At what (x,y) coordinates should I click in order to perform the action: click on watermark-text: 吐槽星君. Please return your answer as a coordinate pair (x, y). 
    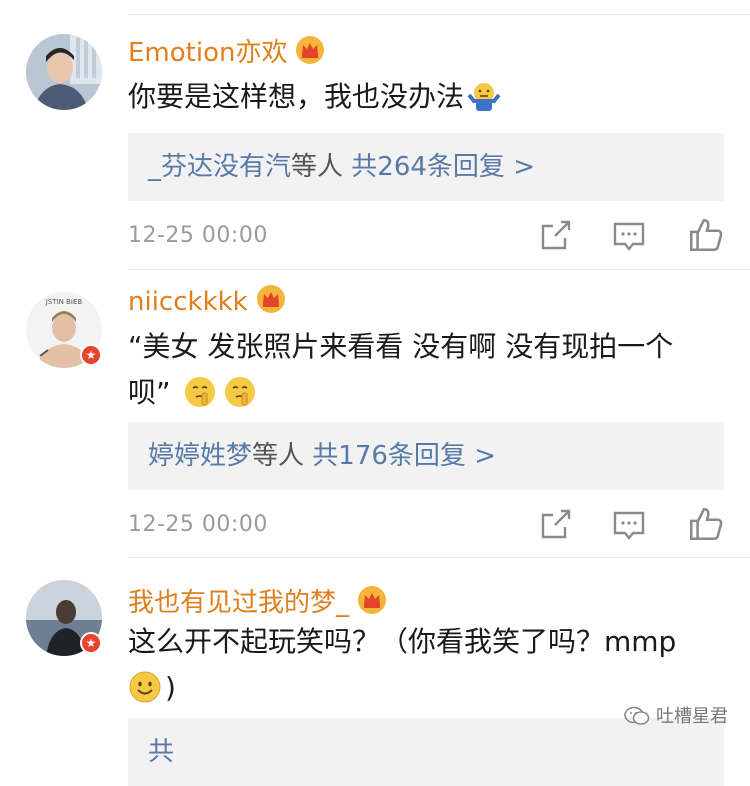
    Looking at the image, I should click on (692, 716).